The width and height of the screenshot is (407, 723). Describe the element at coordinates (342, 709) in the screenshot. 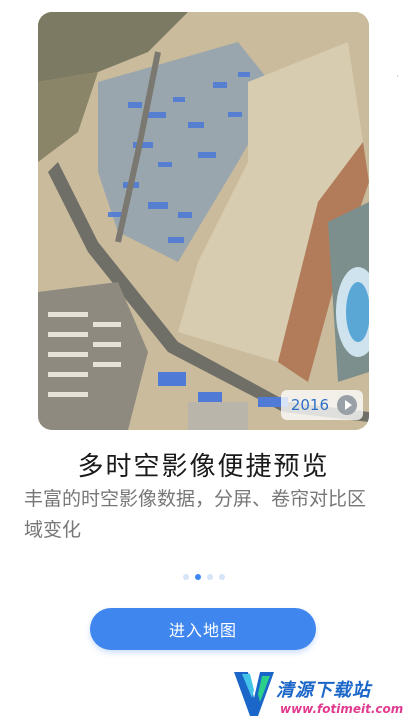

I see `watermark-url: www.fotimeit.com` at that location.